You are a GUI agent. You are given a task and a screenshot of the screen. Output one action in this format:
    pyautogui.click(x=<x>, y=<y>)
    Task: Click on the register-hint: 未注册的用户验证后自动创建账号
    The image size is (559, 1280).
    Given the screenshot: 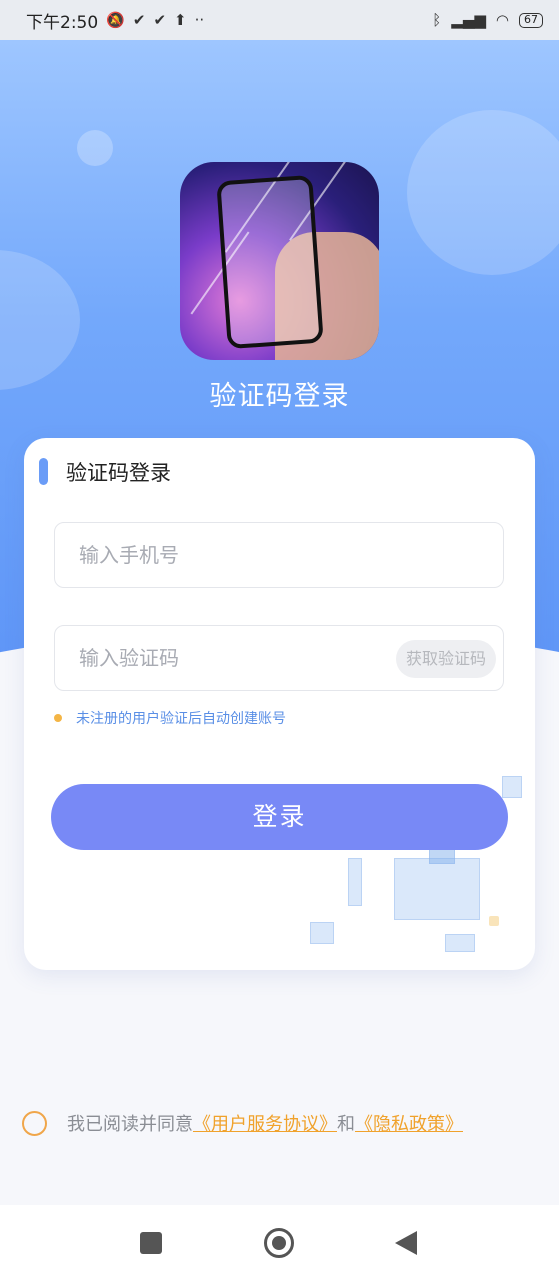 What is the action you would take?
    pyautogui.click(x=170, y=718)
    